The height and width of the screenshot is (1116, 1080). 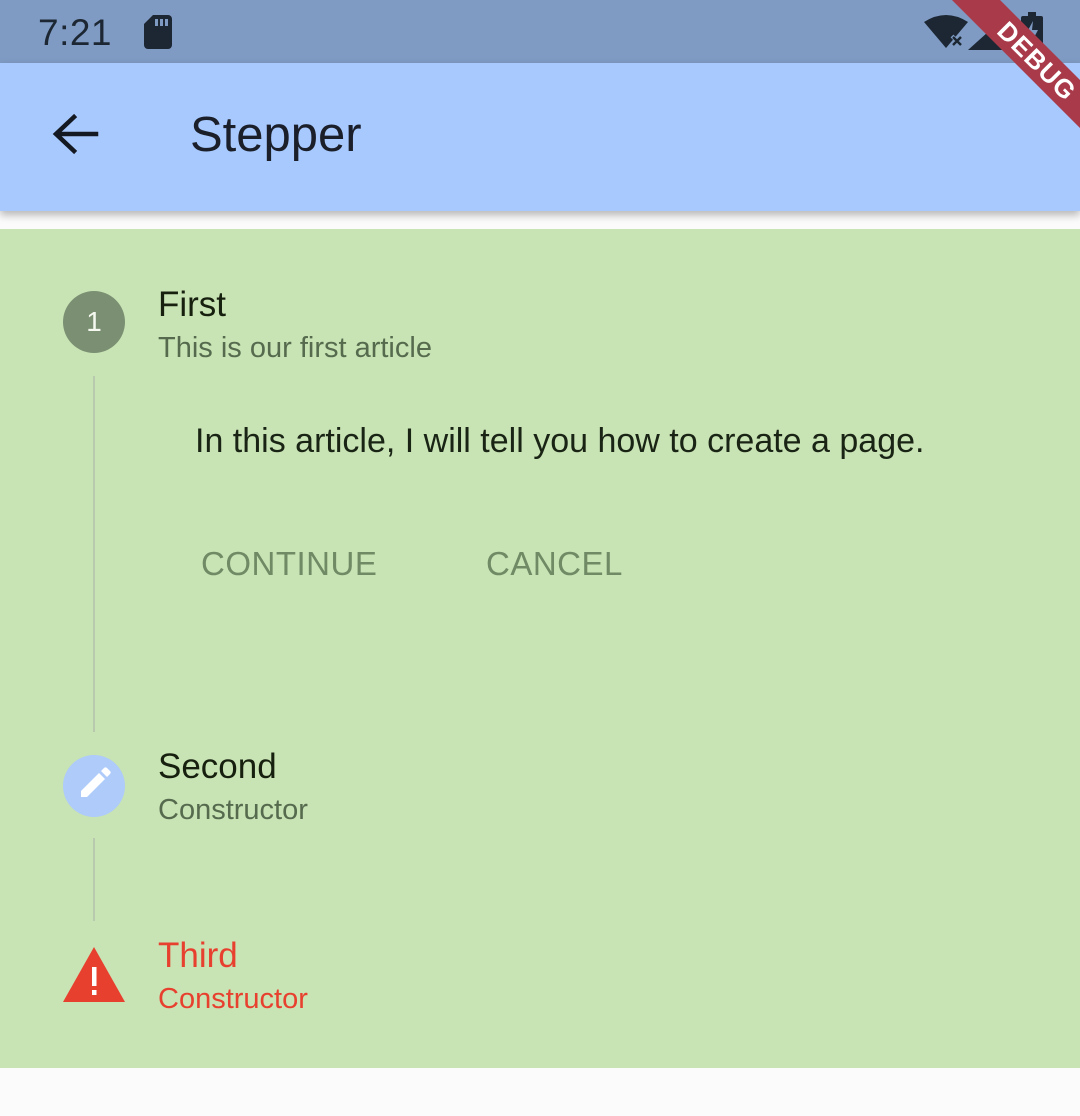 What do you see at coordinates (554, 564) in the screenshot?
I see `cancel-button: CANCEL` at bounding box center [554, 564].